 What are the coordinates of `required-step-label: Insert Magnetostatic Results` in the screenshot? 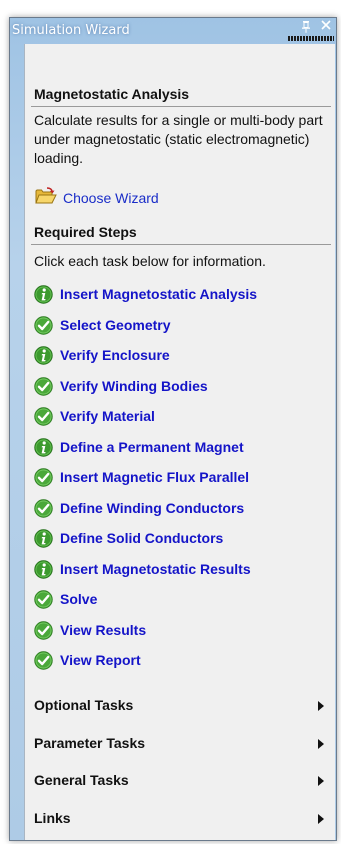 It's located at (155, 568).